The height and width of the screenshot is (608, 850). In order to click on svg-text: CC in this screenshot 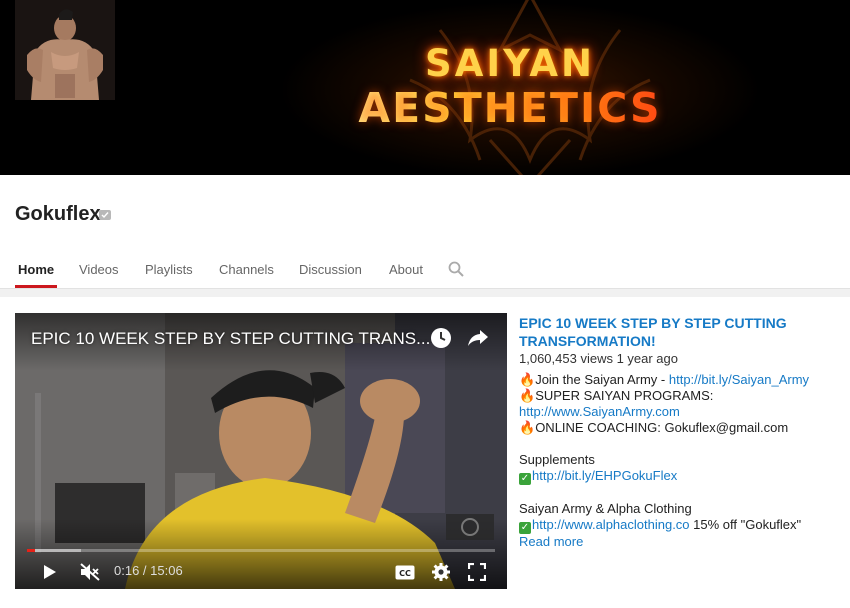, I will do `click(405, 573)`.